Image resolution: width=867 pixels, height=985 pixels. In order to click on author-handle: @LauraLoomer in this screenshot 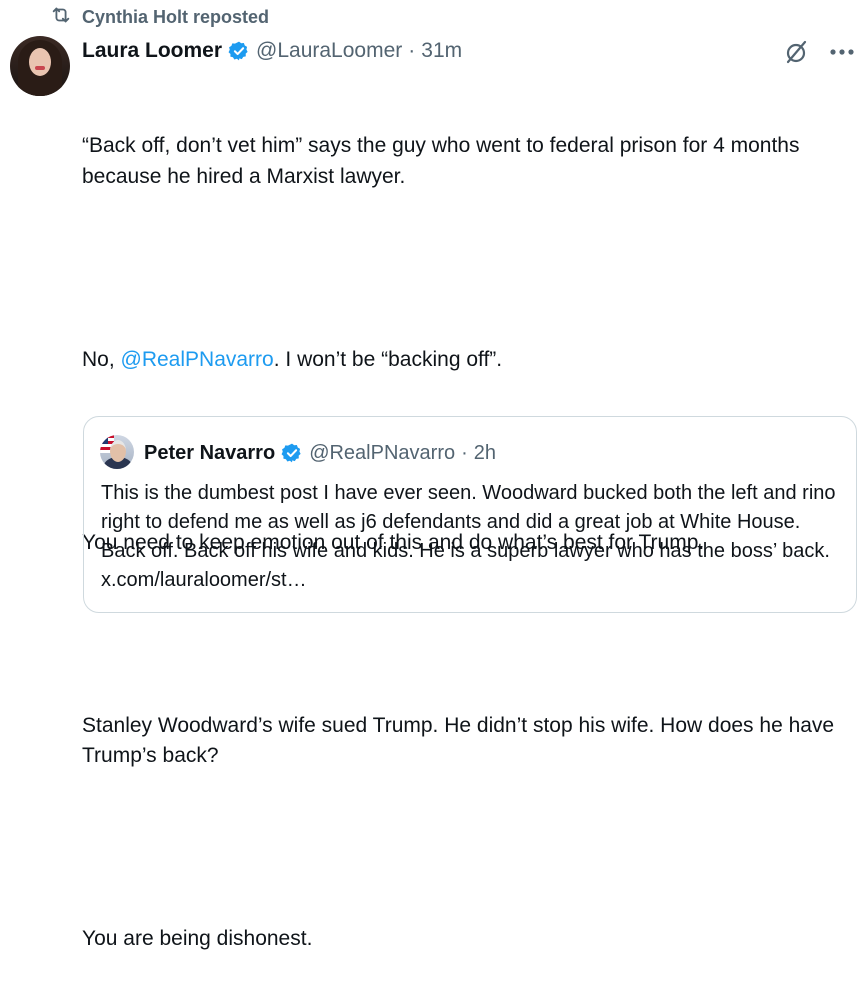, I will do `click(329, 51)`.